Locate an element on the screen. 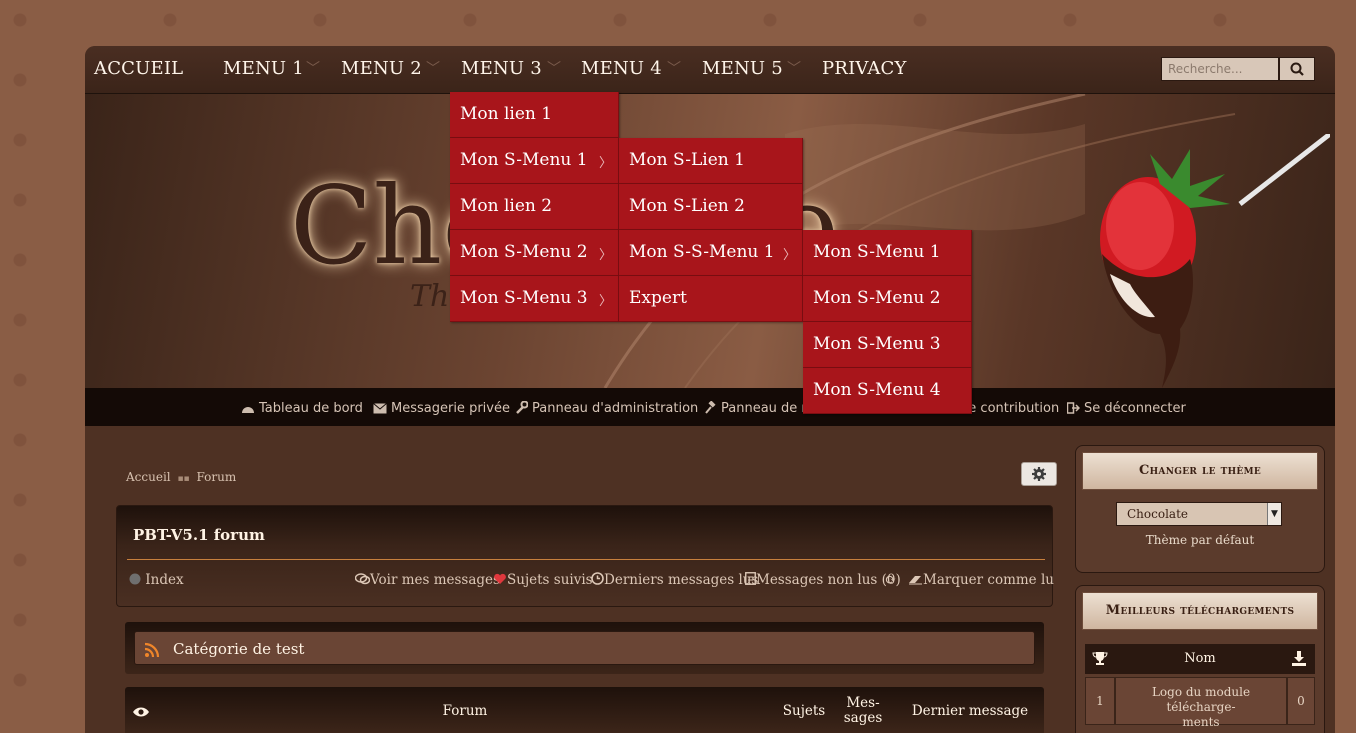  nav-menu-2: MENU 2 is located at coordinates (381, 68).